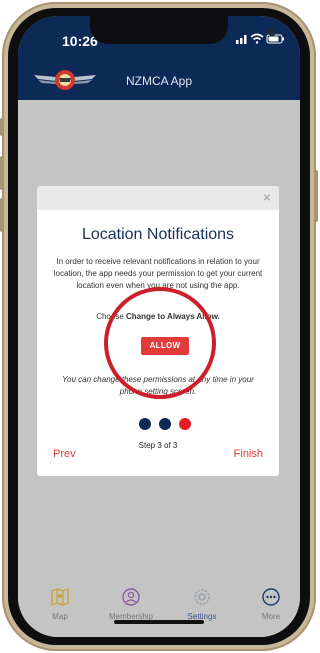 The width and height of the screenshot is (320, 653). What do you see at coordinates (2, 127) in the screenshot?
I see `mute-switch` at bounding box center [2, 127].